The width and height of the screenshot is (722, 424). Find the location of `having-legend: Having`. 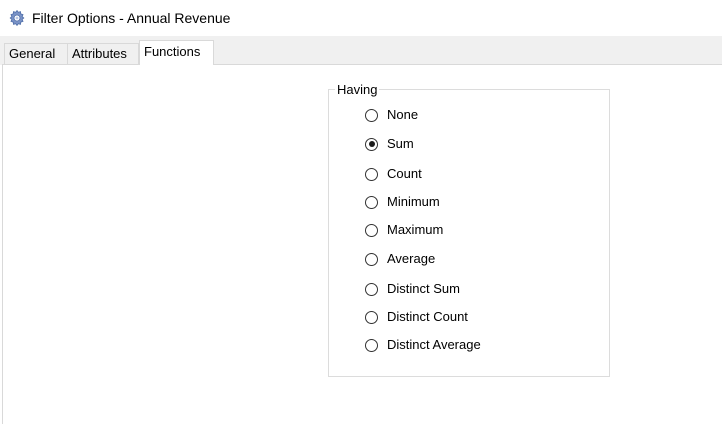

having-legend: Having is located at coordinates (357, 90).